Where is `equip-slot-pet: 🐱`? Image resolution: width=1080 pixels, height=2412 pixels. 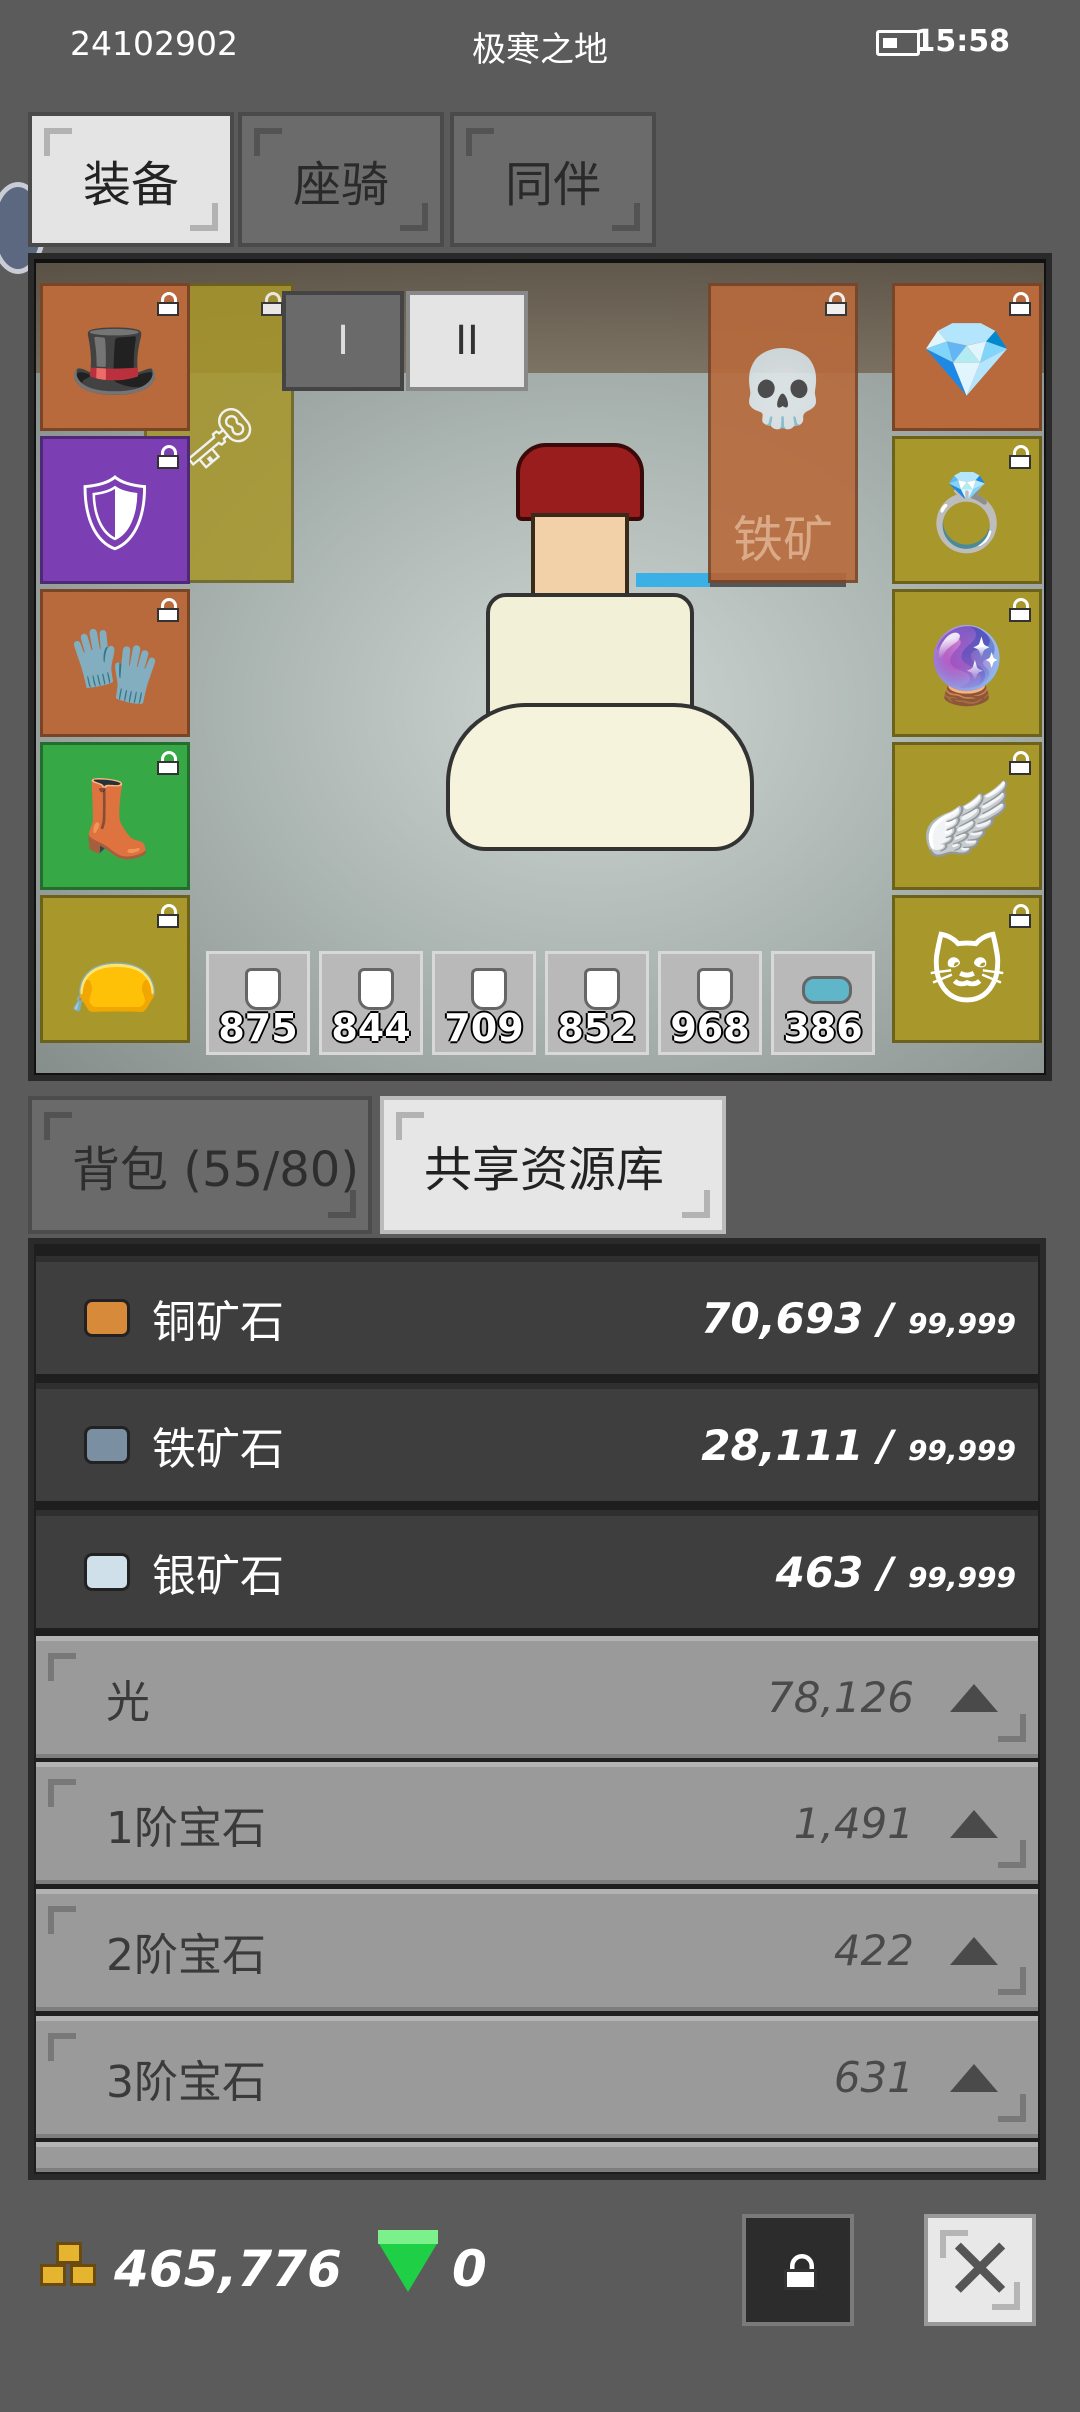
equip-slot-pet: 🐱 is located at coordinates (967, 969).